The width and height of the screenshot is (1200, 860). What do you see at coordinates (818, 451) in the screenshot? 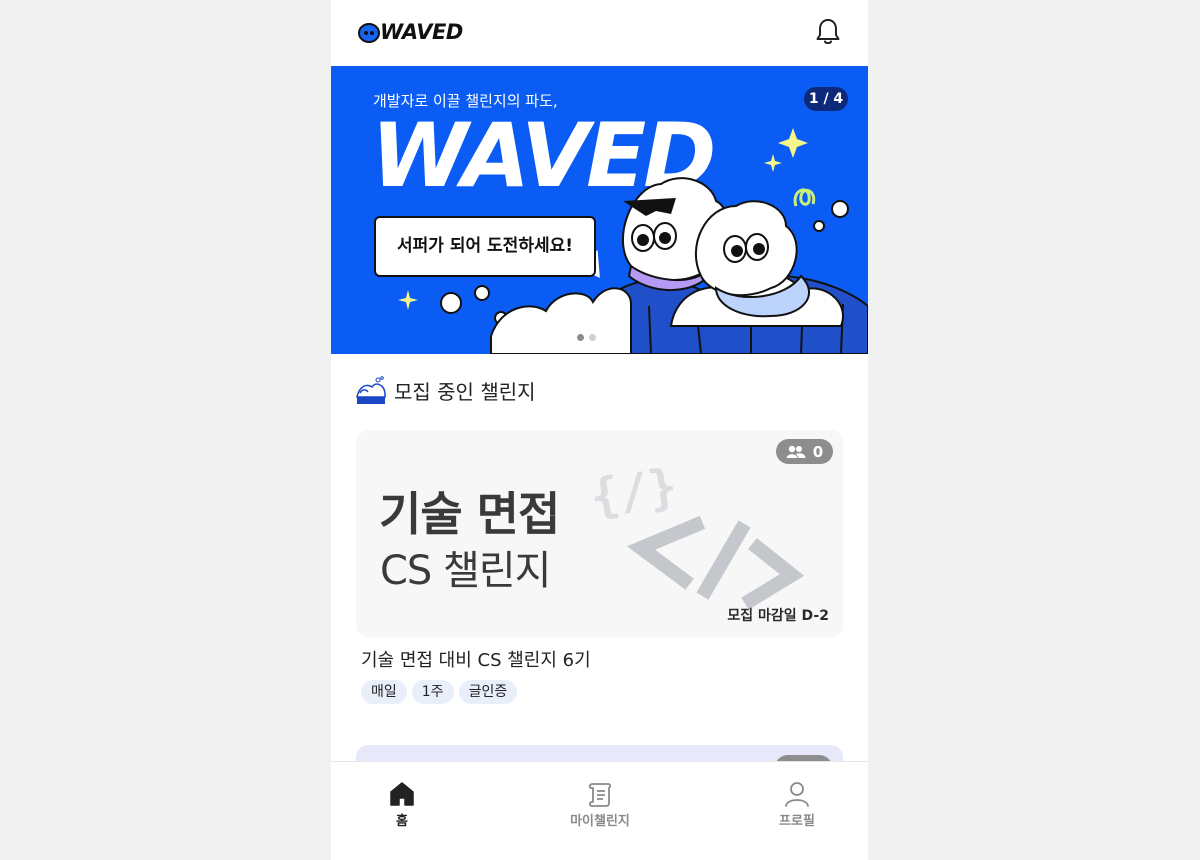
I see `participants-count: 0` at bounding box center [818, 451].